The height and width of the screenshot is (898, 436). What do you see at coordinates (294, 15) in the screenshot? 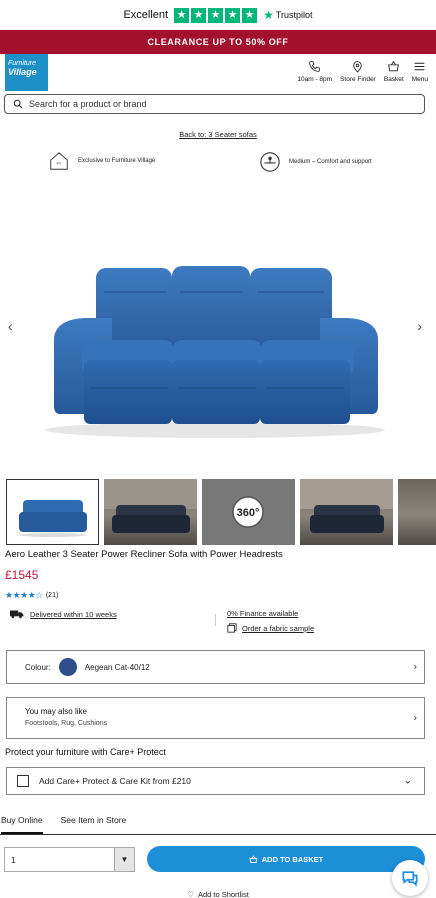
I see `trustpilot-brand: Trustpilot` at bounding box center [294, 15].